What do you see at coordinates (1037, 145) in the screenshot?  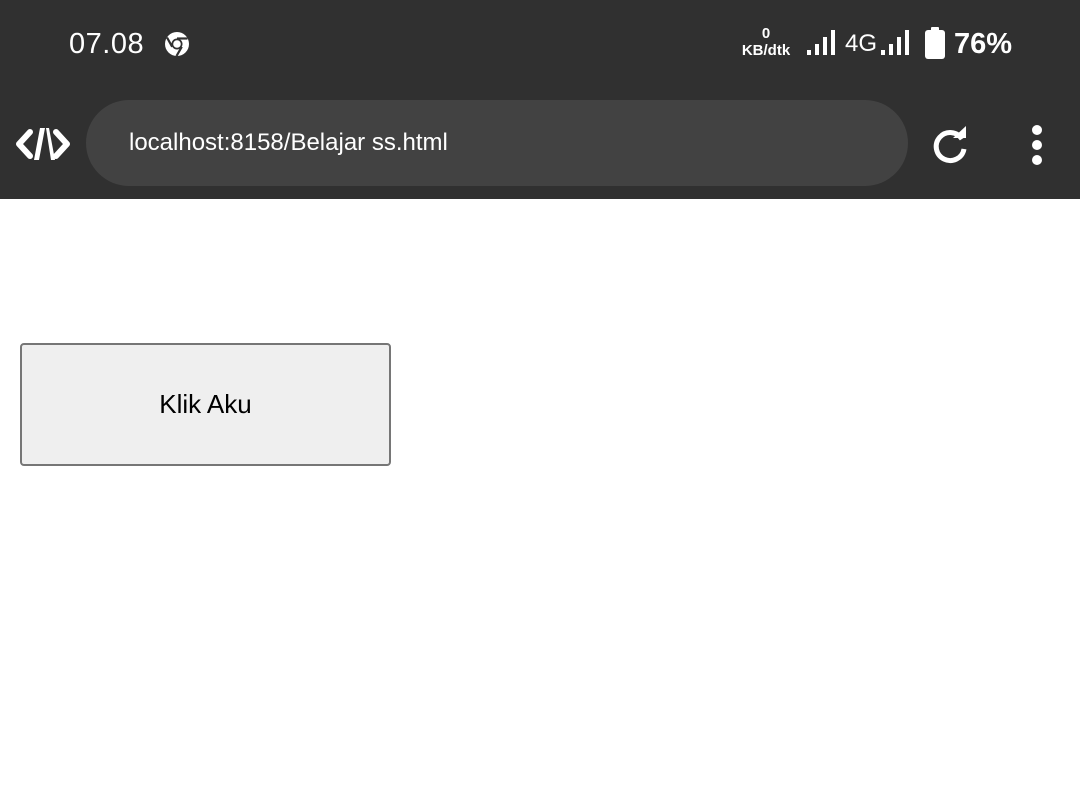 I see `more-menu-icon` at bounding box center [1037, 145].